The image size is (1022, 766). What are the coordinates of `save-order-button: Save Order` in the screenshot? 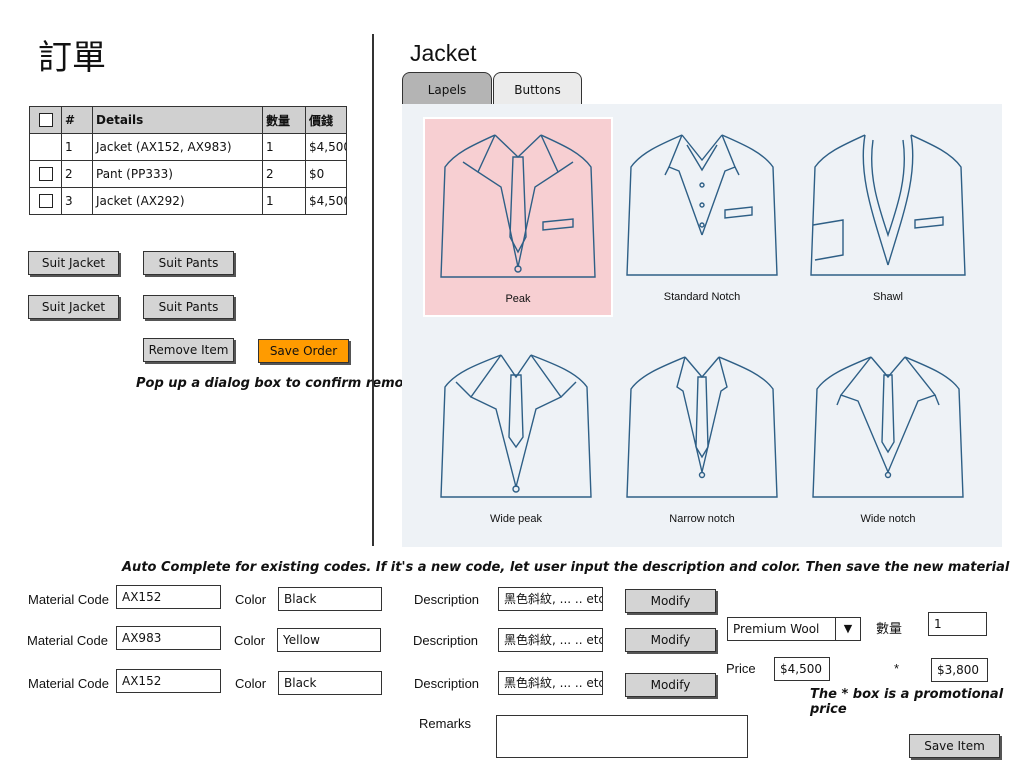 It's located at (303, 351).